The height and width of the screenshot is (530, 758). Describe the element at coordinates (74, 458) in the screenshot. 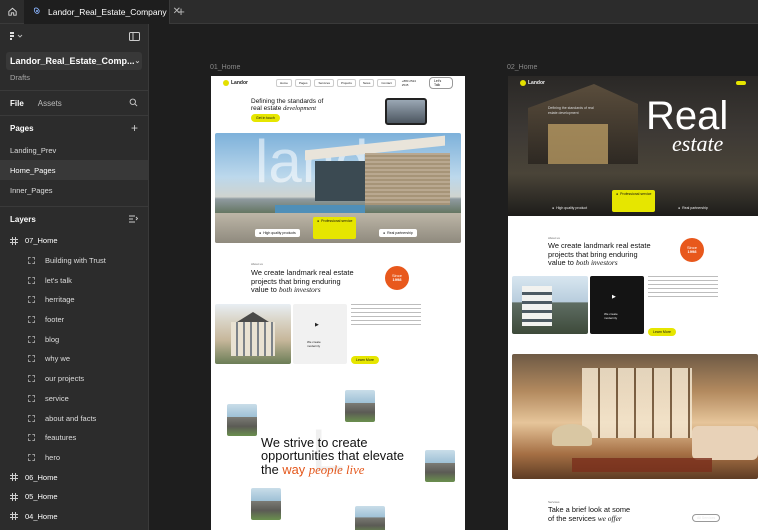

I see `layer-group: hero` at that location.